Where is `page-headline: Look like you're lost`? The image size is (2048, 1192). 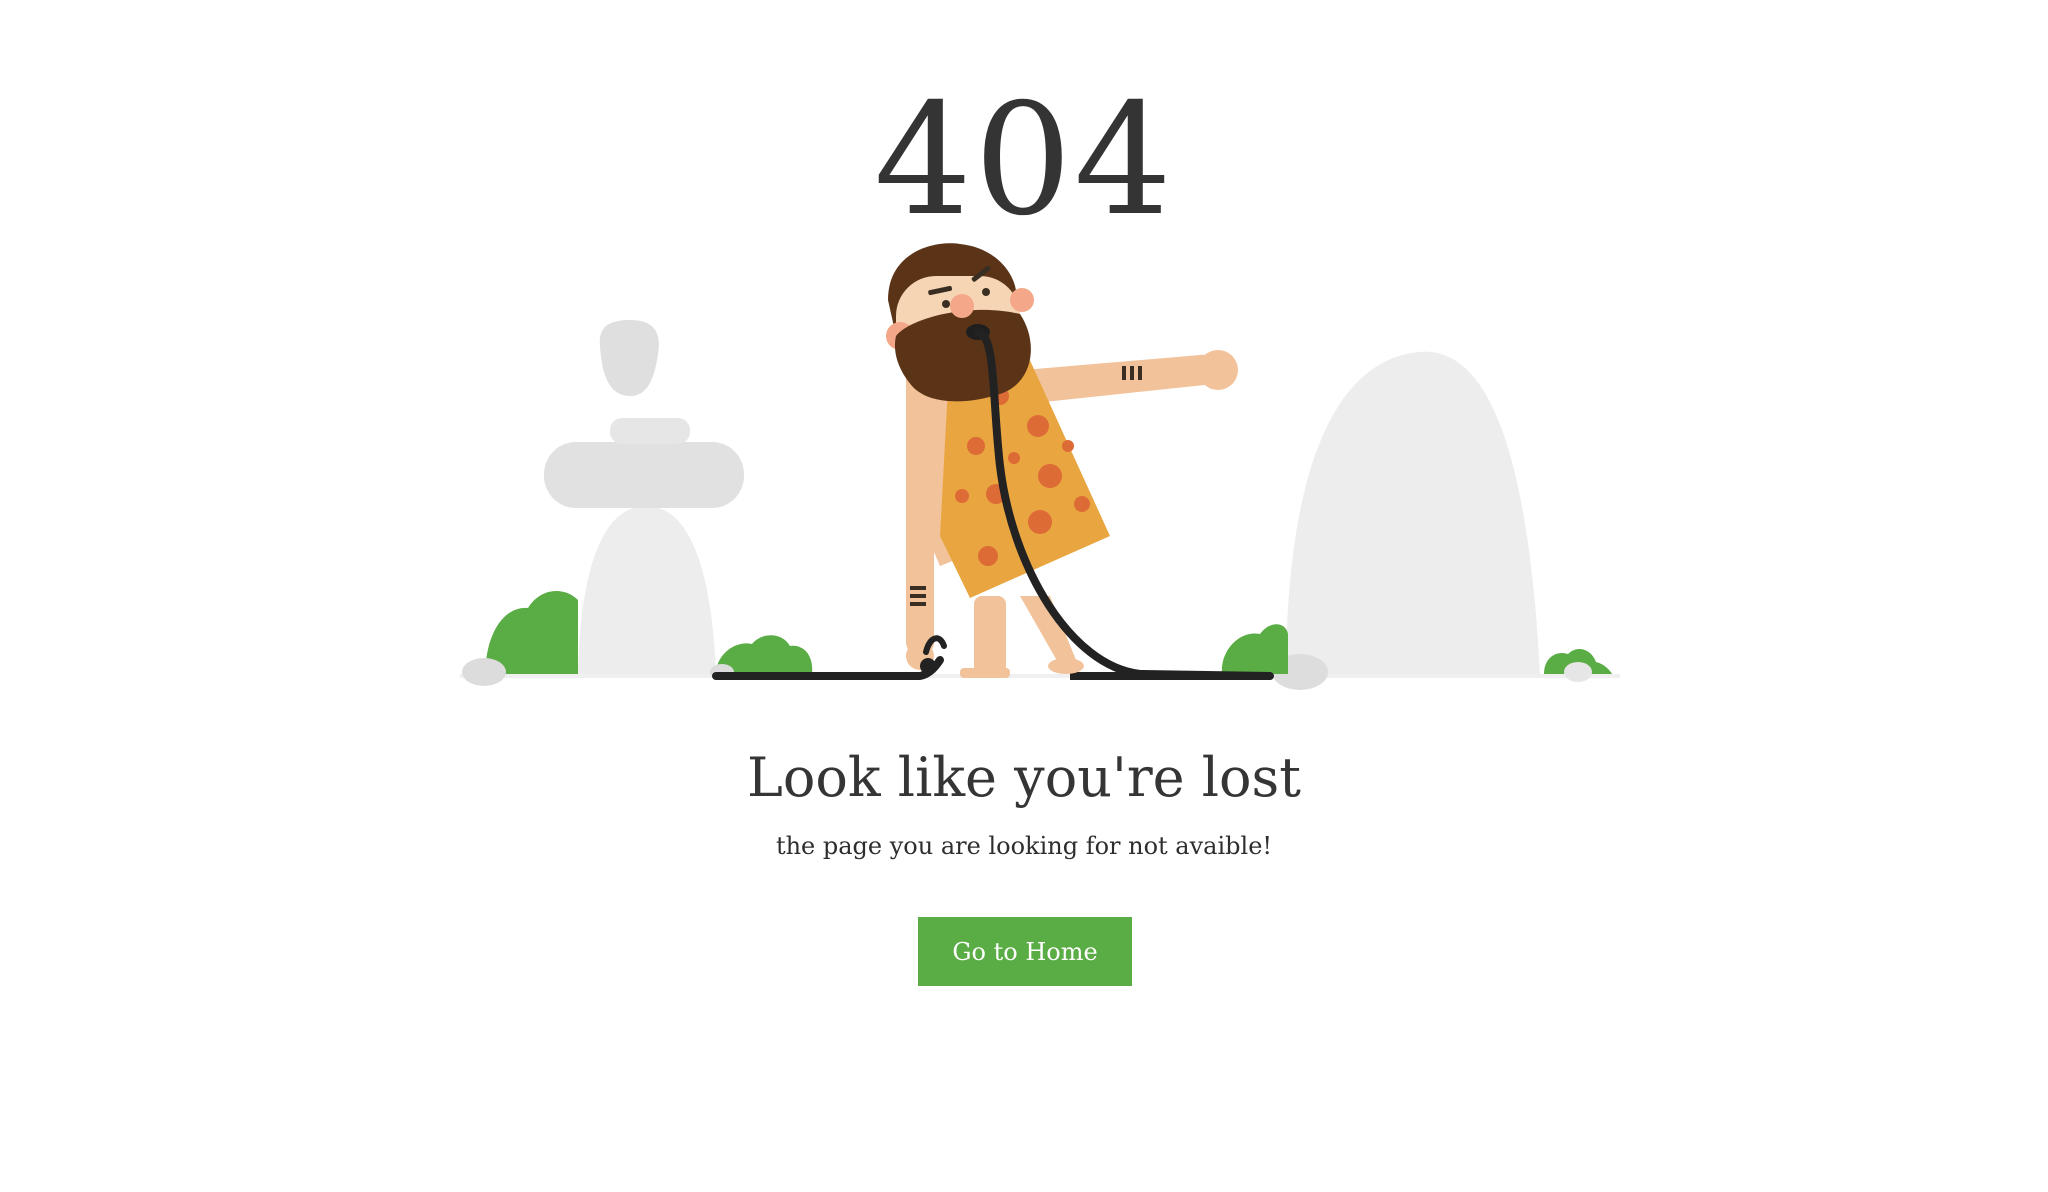
page-headline: Look like you're lost is located at coordinates (1024, 777).